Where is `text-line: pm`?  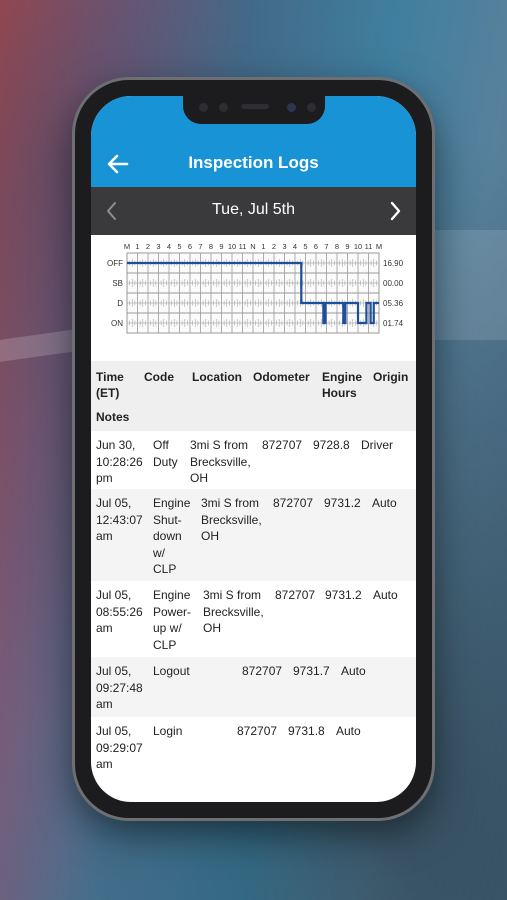
text-line: pm is located at coordinates (104, 478).